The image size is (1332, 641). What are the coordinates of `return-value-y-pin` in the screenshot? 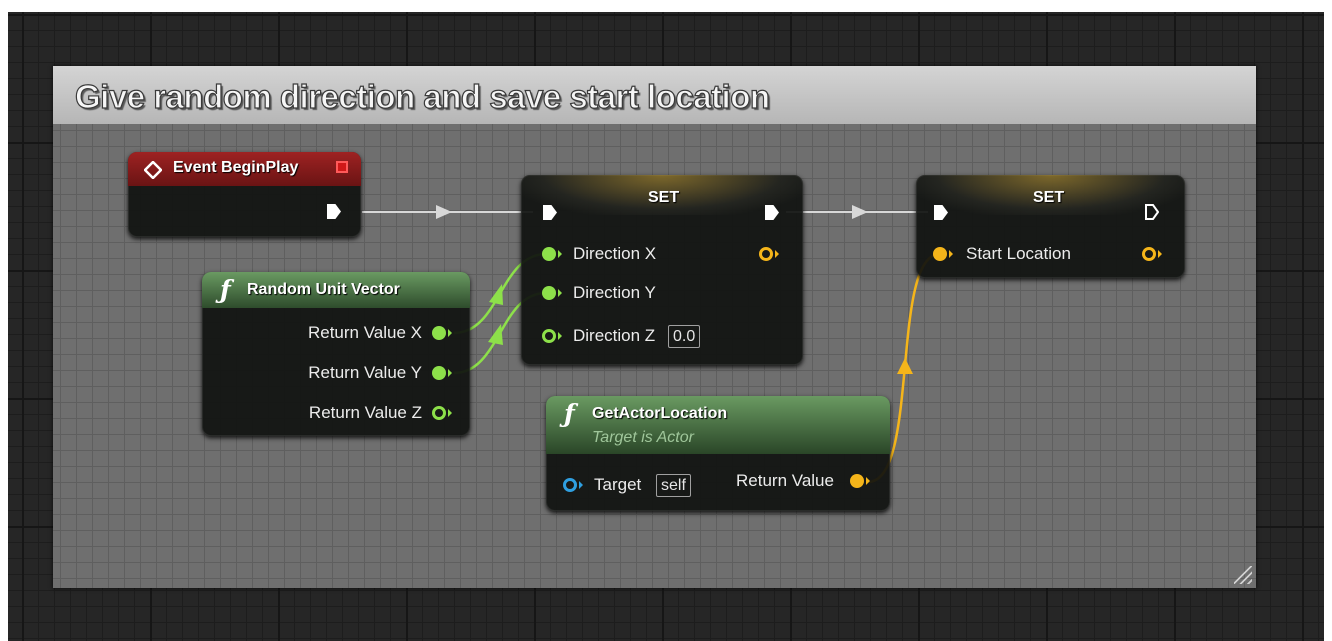 It's located at (439, 373).